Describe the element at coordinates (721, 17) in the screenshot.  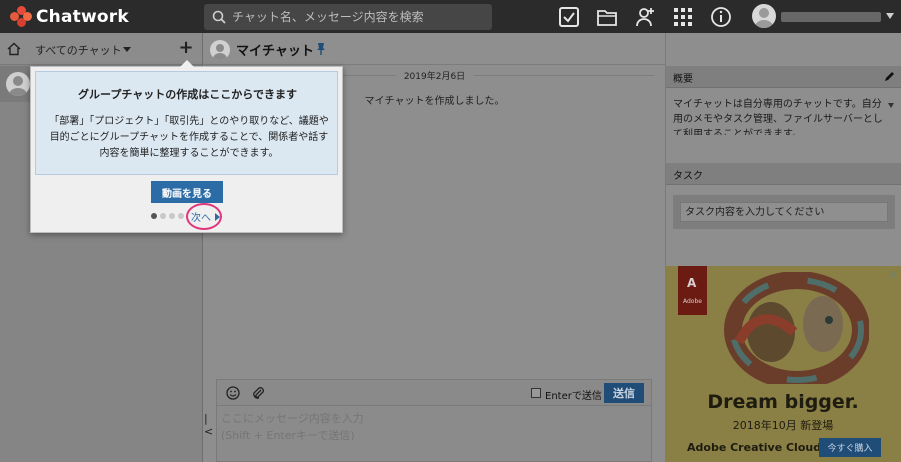
I see `info-icon` at that location.